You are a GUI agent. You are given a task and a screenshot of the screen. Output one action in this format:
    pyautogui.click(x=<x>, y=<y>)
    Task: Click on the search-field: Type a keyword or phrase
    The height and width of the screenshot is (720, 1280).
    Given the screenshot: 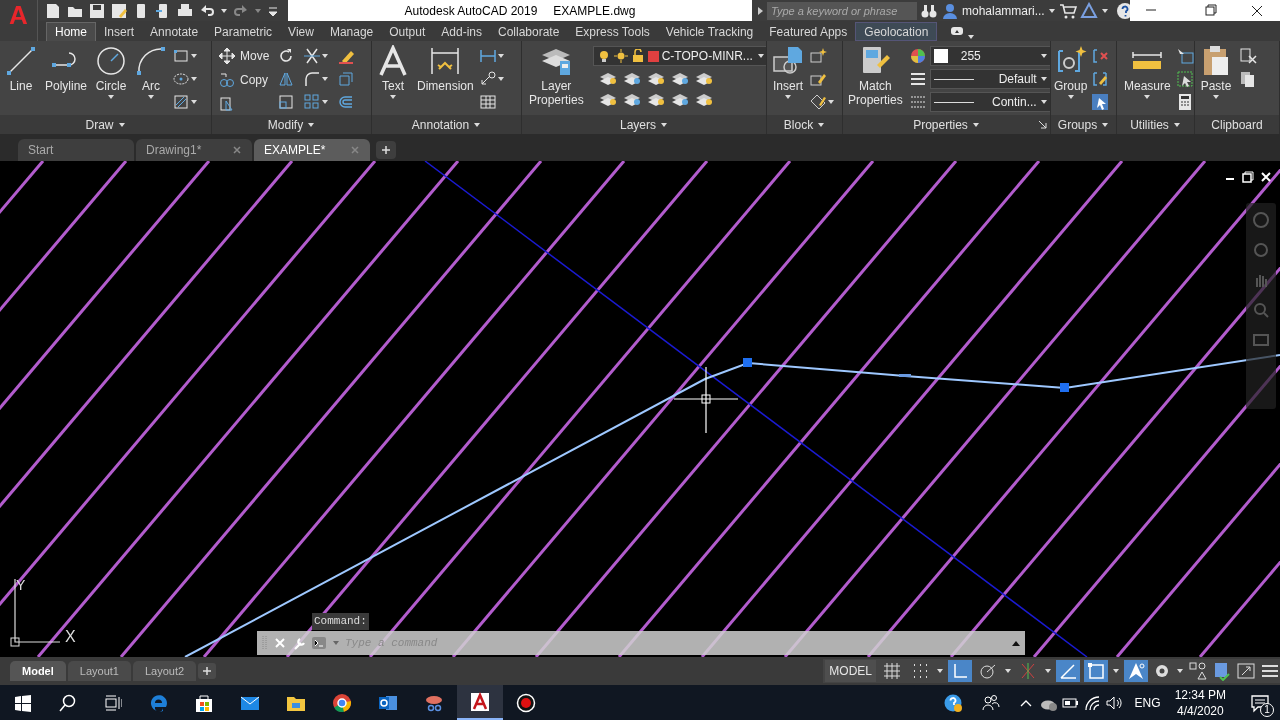 What is the action you would take?
    pyautogui.click(x=842, y=10)
    